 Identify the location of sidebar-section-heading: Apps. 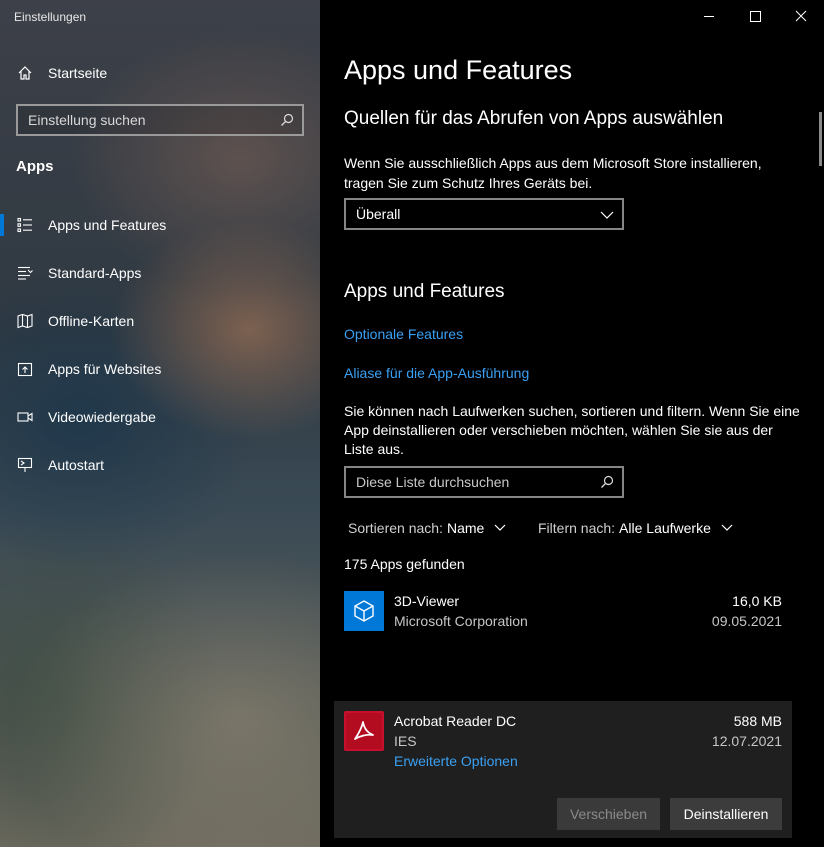
(35, 166).